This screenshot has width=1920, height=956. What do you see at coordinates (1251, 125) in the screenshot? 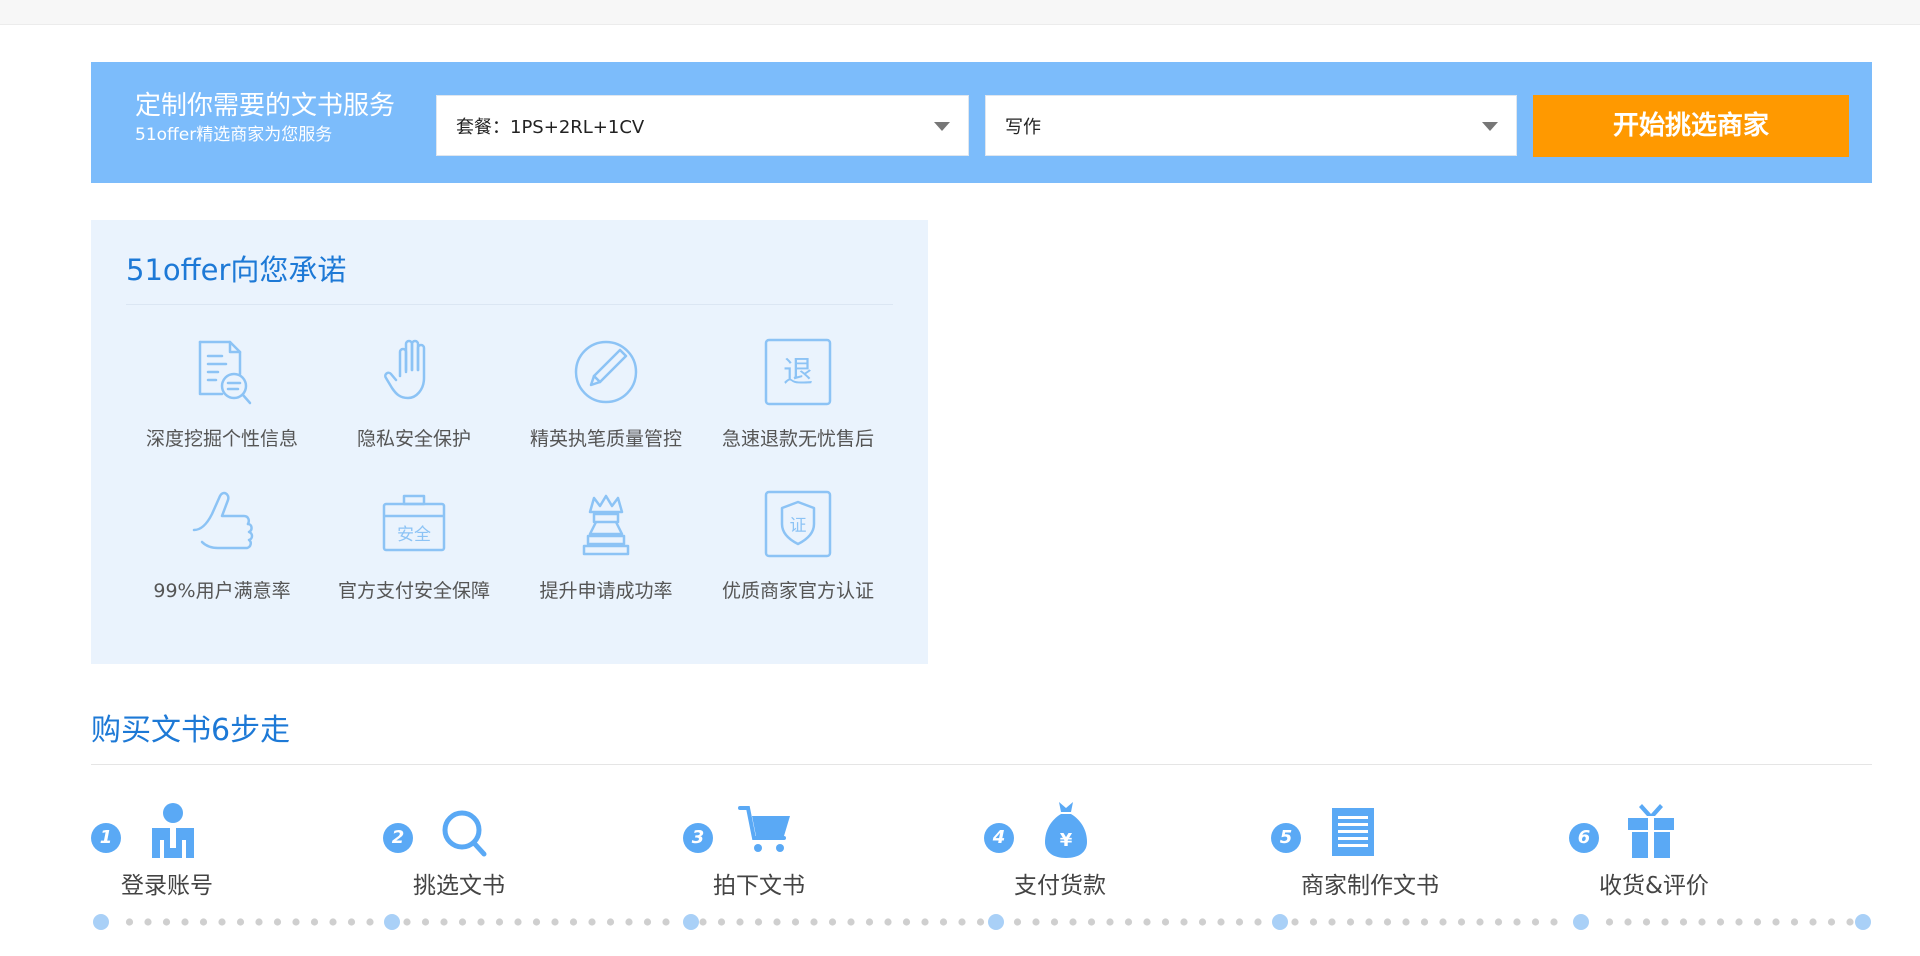
I see `service-type-select: 写作` at bounding box center [1251, 125].